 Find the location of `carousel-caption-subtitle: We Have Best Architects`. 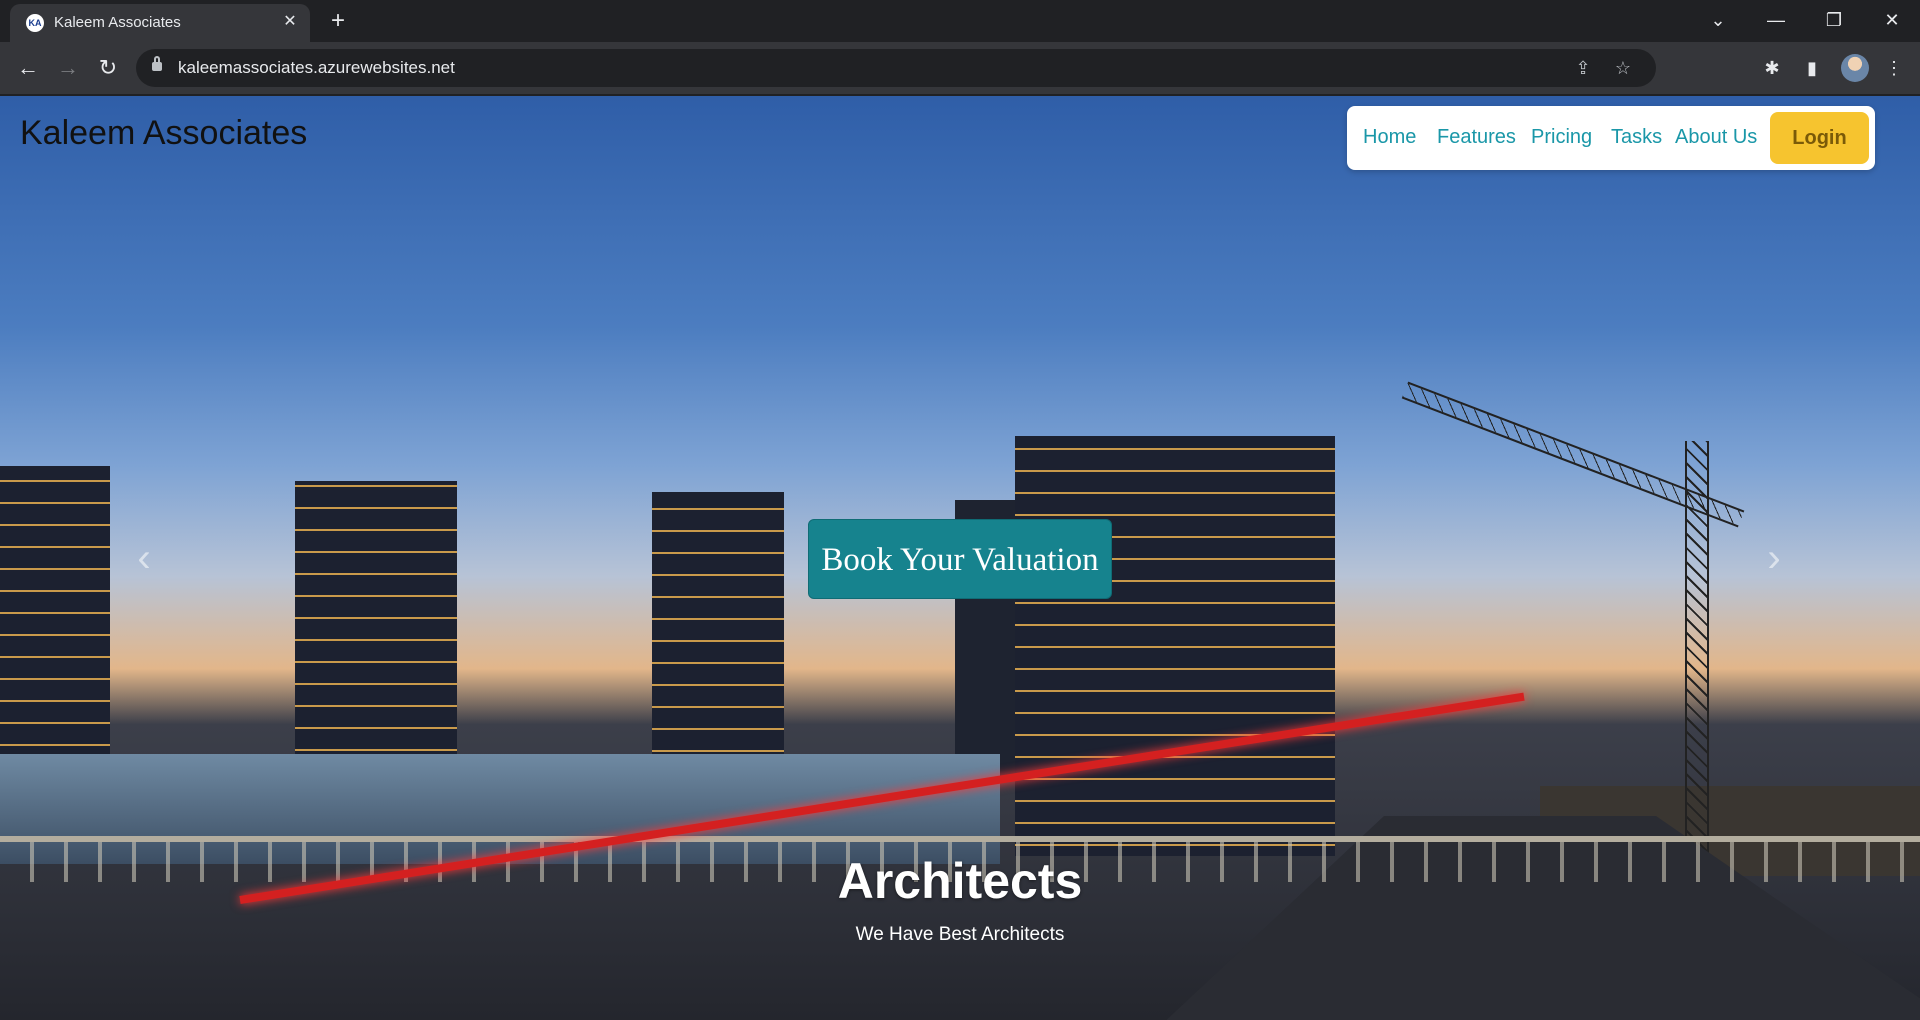

carousel-caption-subtitle: We Have Best Architects is located at coordinates (960, 934).